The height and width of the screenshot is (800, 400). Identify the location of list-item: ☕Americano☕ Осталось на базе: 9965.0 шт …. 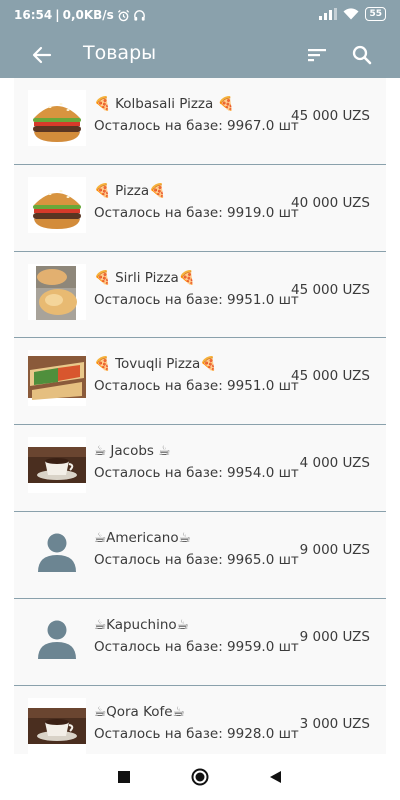
(200, 555).